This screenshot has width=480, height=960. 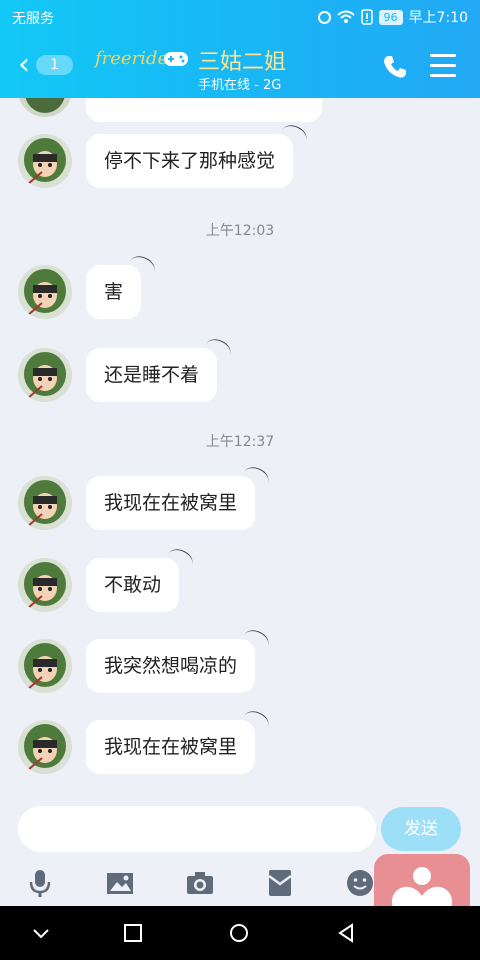 I want to click on chevron-down-icon, so click(x=41, y=933).